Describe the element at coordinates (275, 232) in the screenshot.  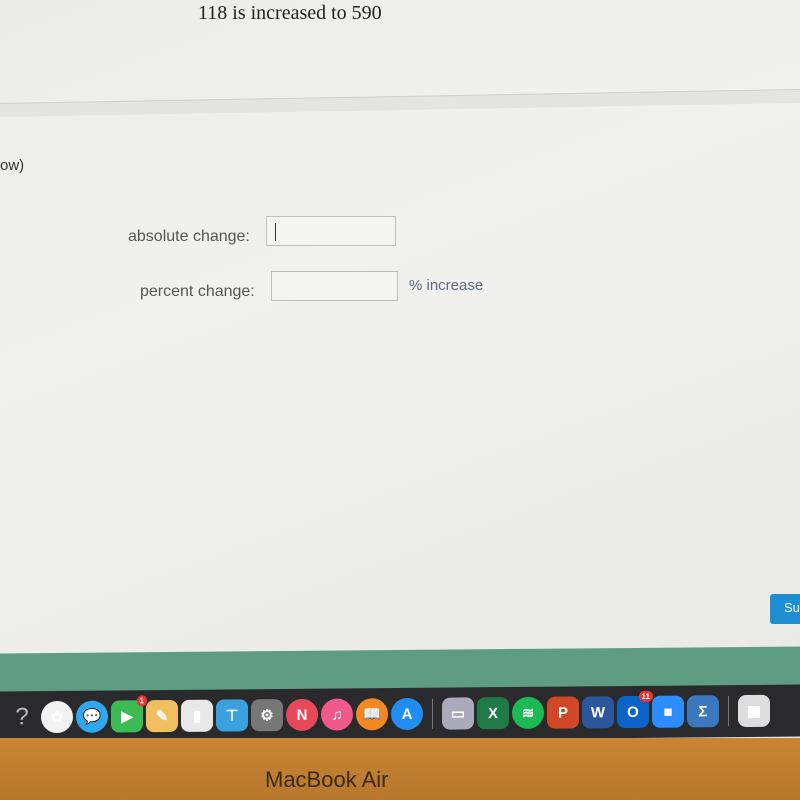
I see `text-caret` at that location.